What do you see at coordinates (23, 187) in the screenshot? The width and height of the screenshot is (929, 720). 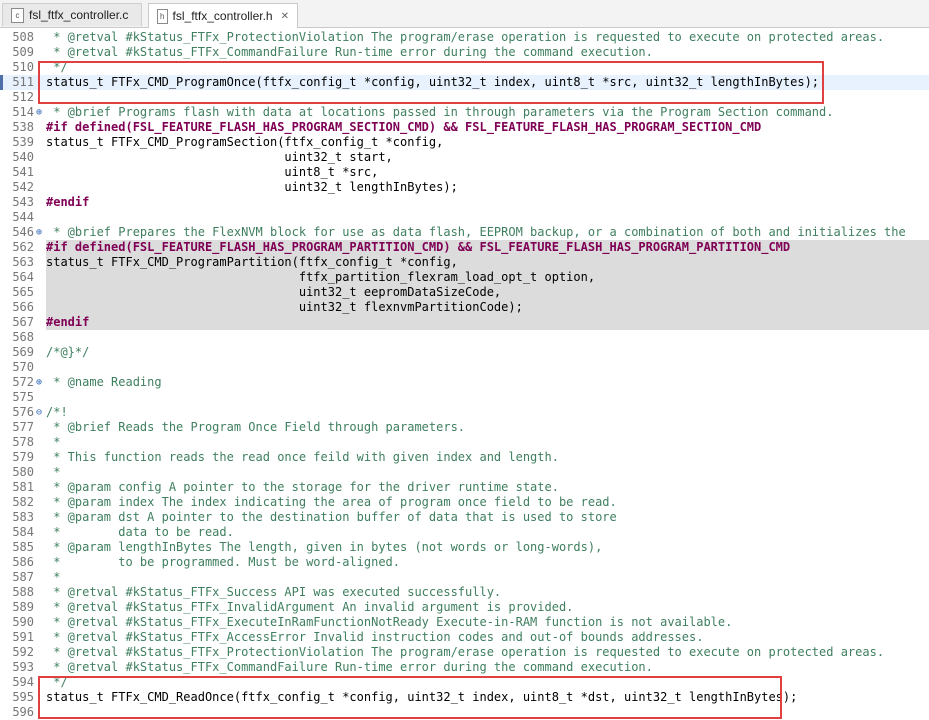 I see `line-number: 542` at bounding box center [23, 187].